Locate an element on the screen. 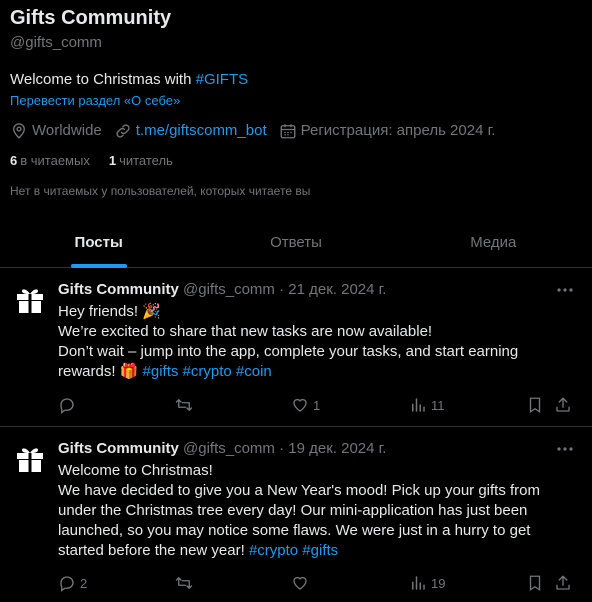 This screenshot has height=602, width=592. link-icon is located at coordinates (123, 131).